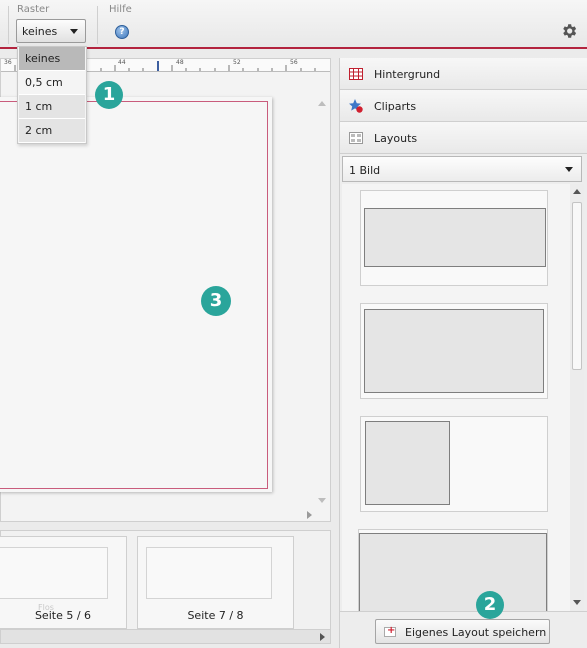  I want to click on save-layout-button: Eigenes Layout speichern, so click(462, 631).